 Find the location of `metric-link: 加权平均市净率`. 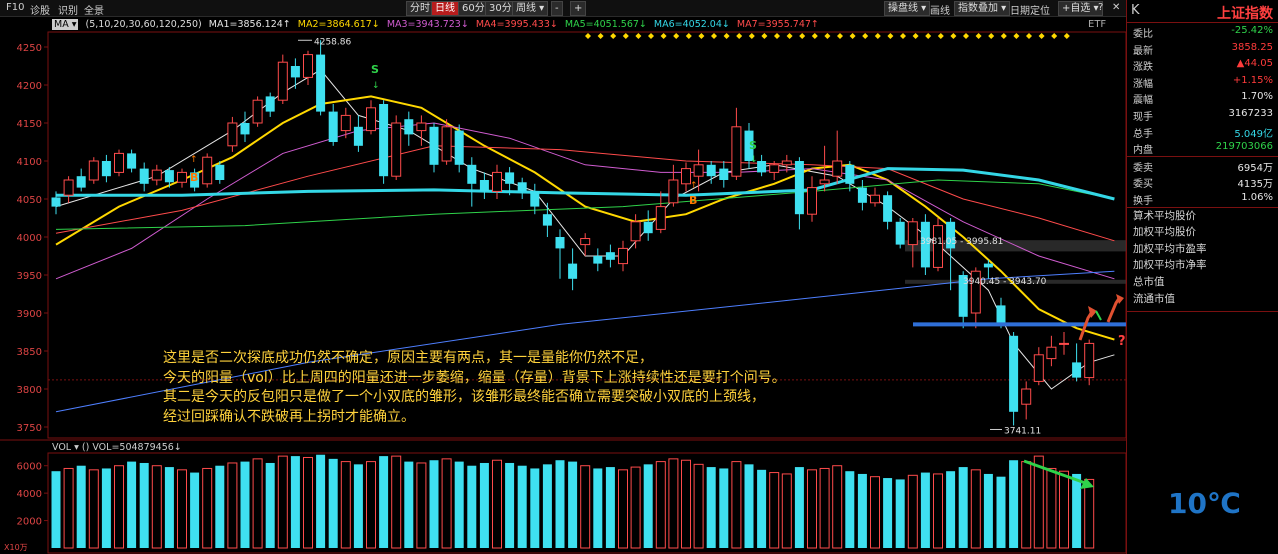

metric-link: 加权平均市净率 is located at coordinates (1202, 265).